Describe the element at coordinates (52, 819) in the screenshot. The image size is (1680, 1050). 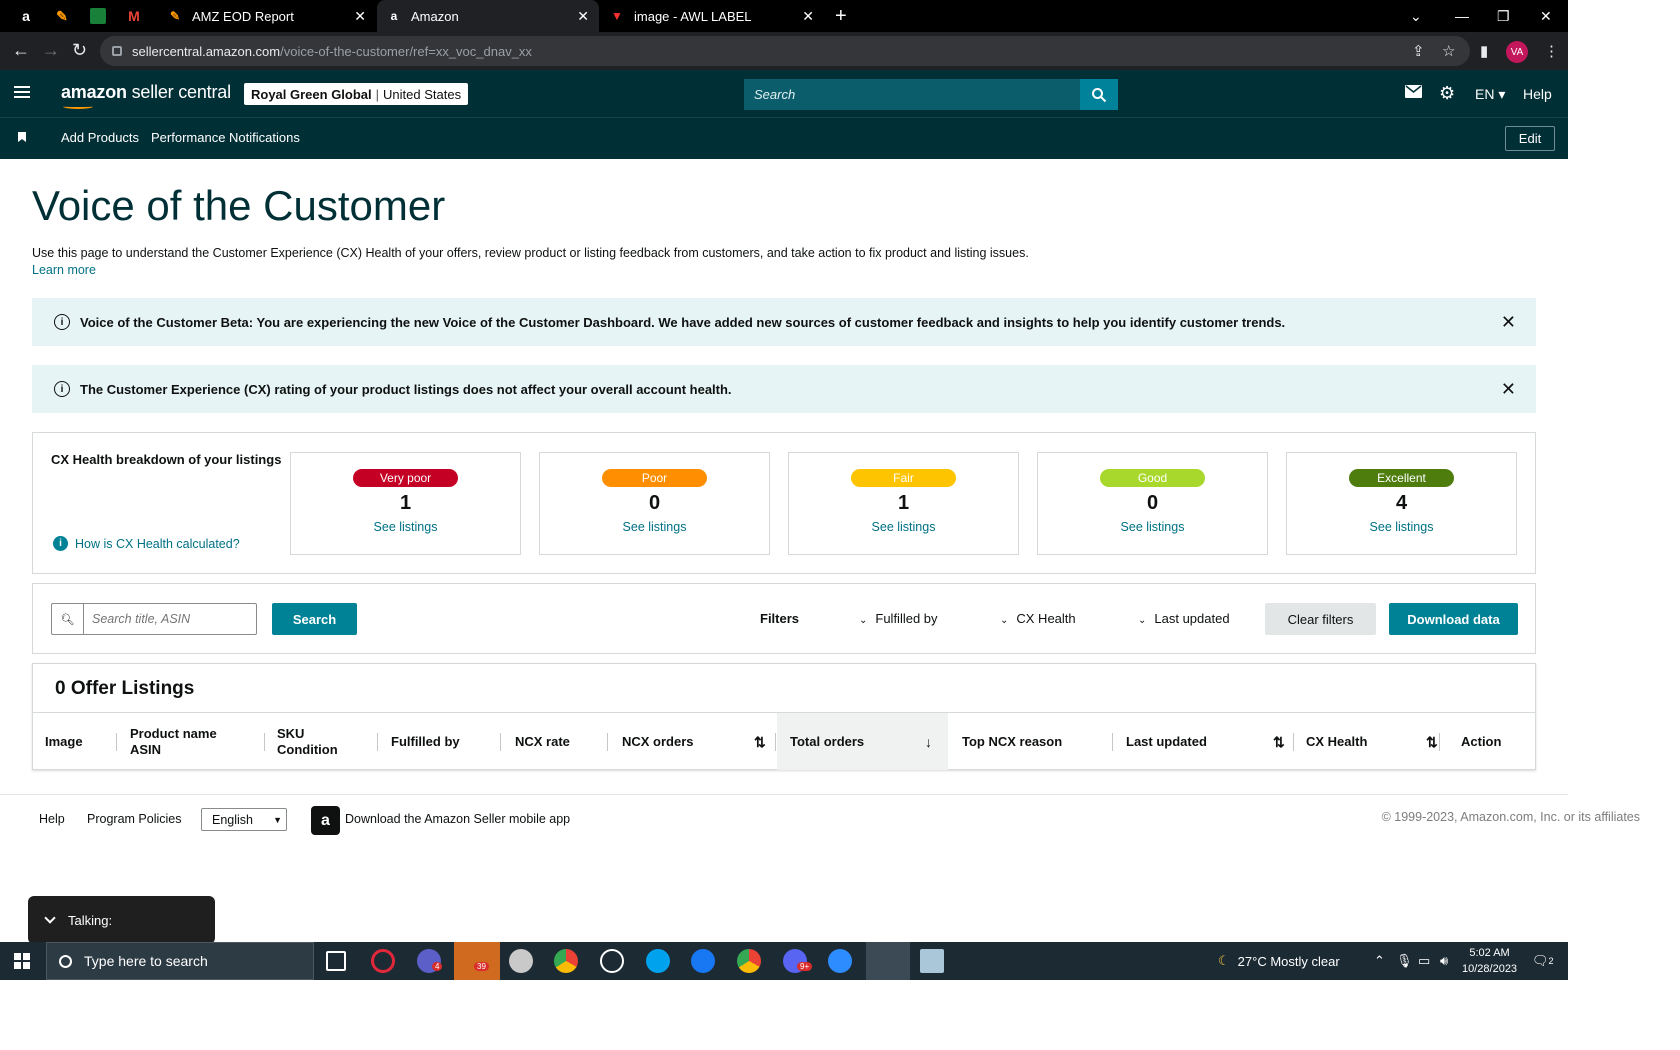
I see `footer-help-link: Help` at that location.